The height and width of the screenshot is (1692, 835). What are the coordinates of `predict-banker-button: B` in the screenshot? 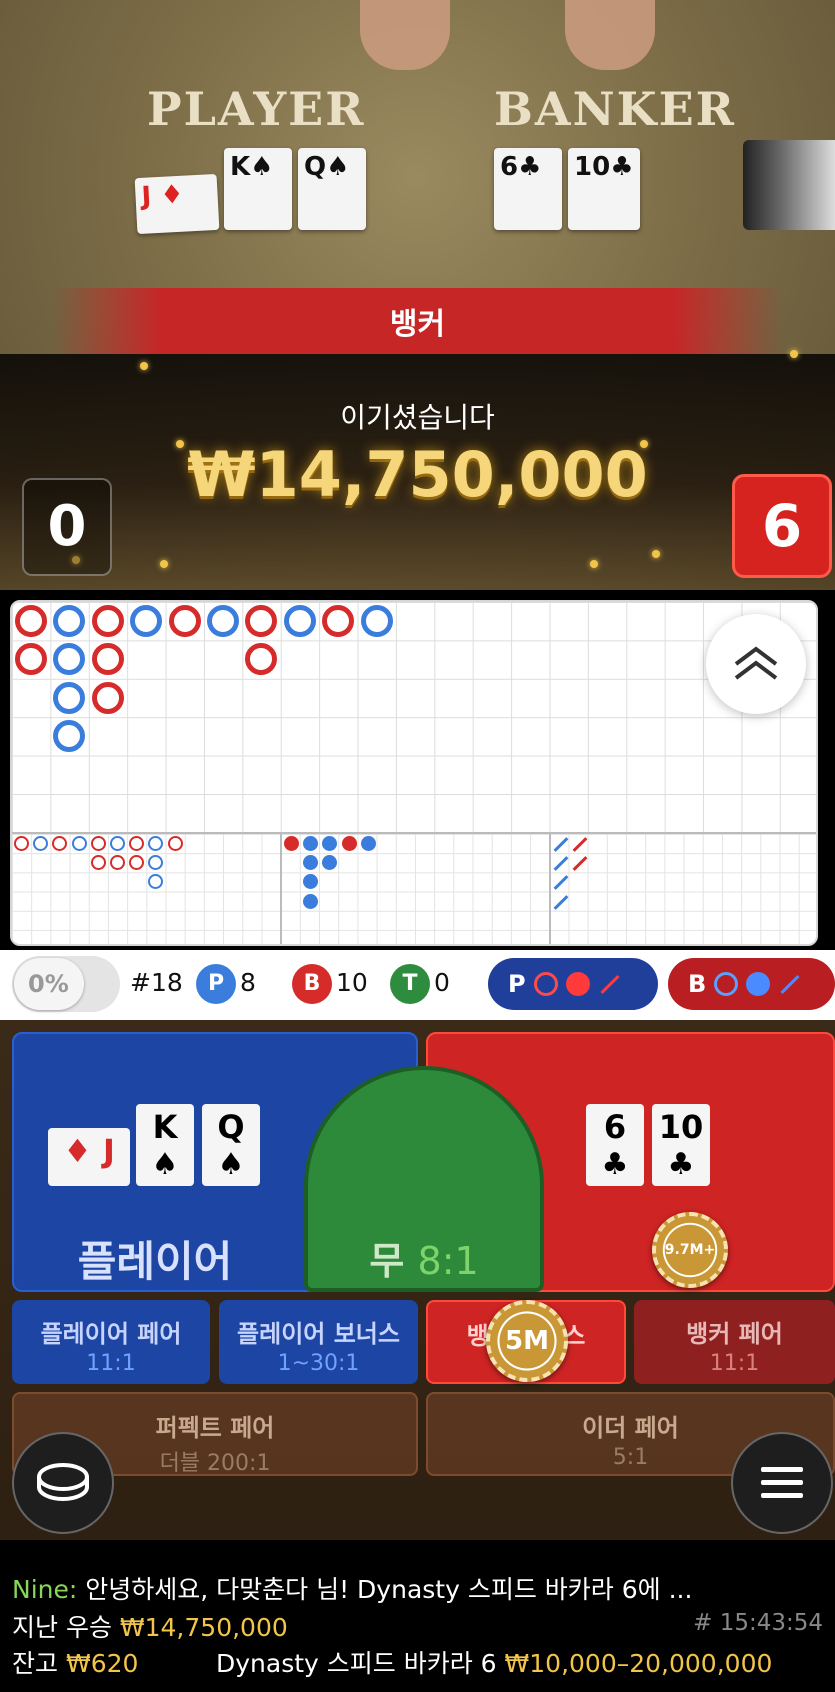 It's located at (751, 984).